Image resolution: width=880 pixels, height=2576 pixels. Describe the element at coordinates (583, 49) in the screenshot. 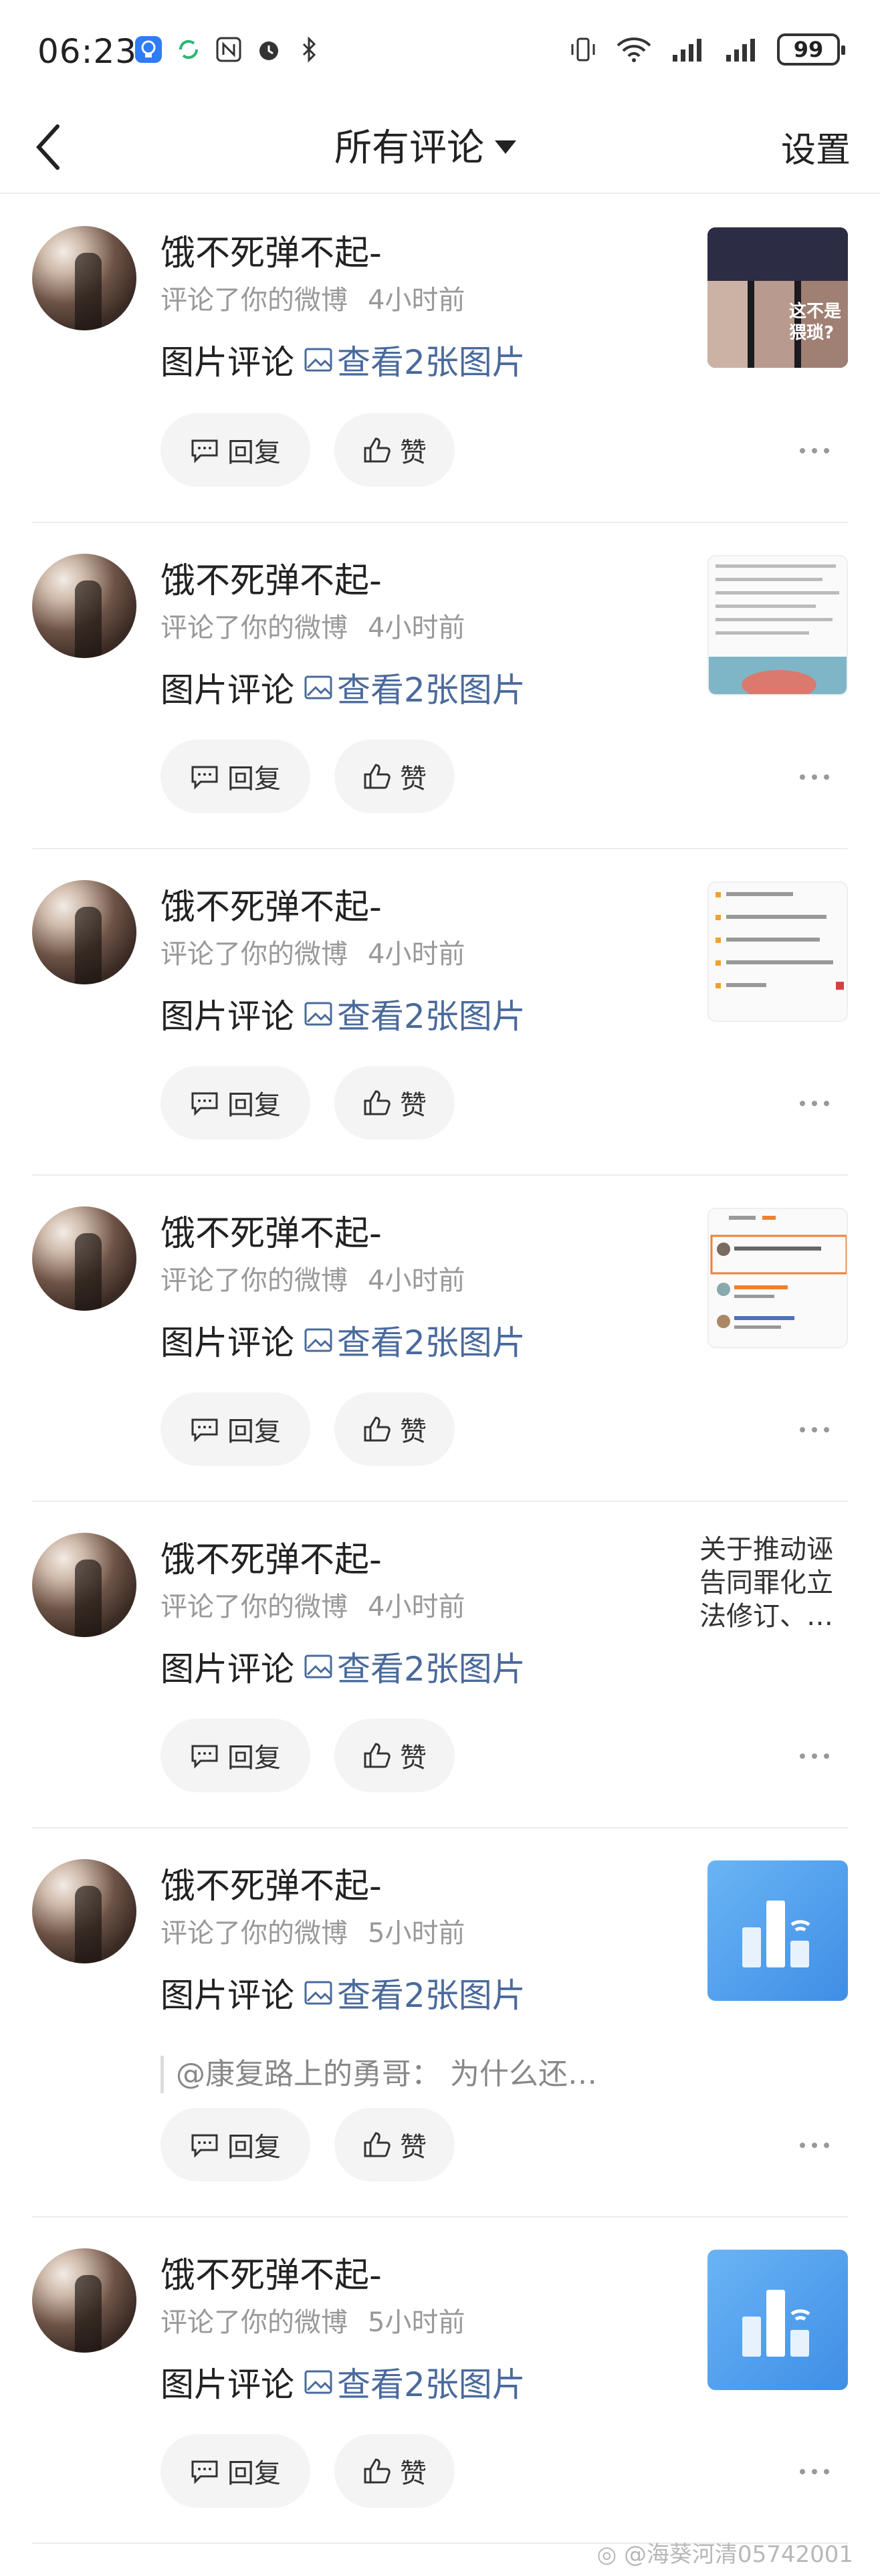

I see `vibrate-icon` at that location.